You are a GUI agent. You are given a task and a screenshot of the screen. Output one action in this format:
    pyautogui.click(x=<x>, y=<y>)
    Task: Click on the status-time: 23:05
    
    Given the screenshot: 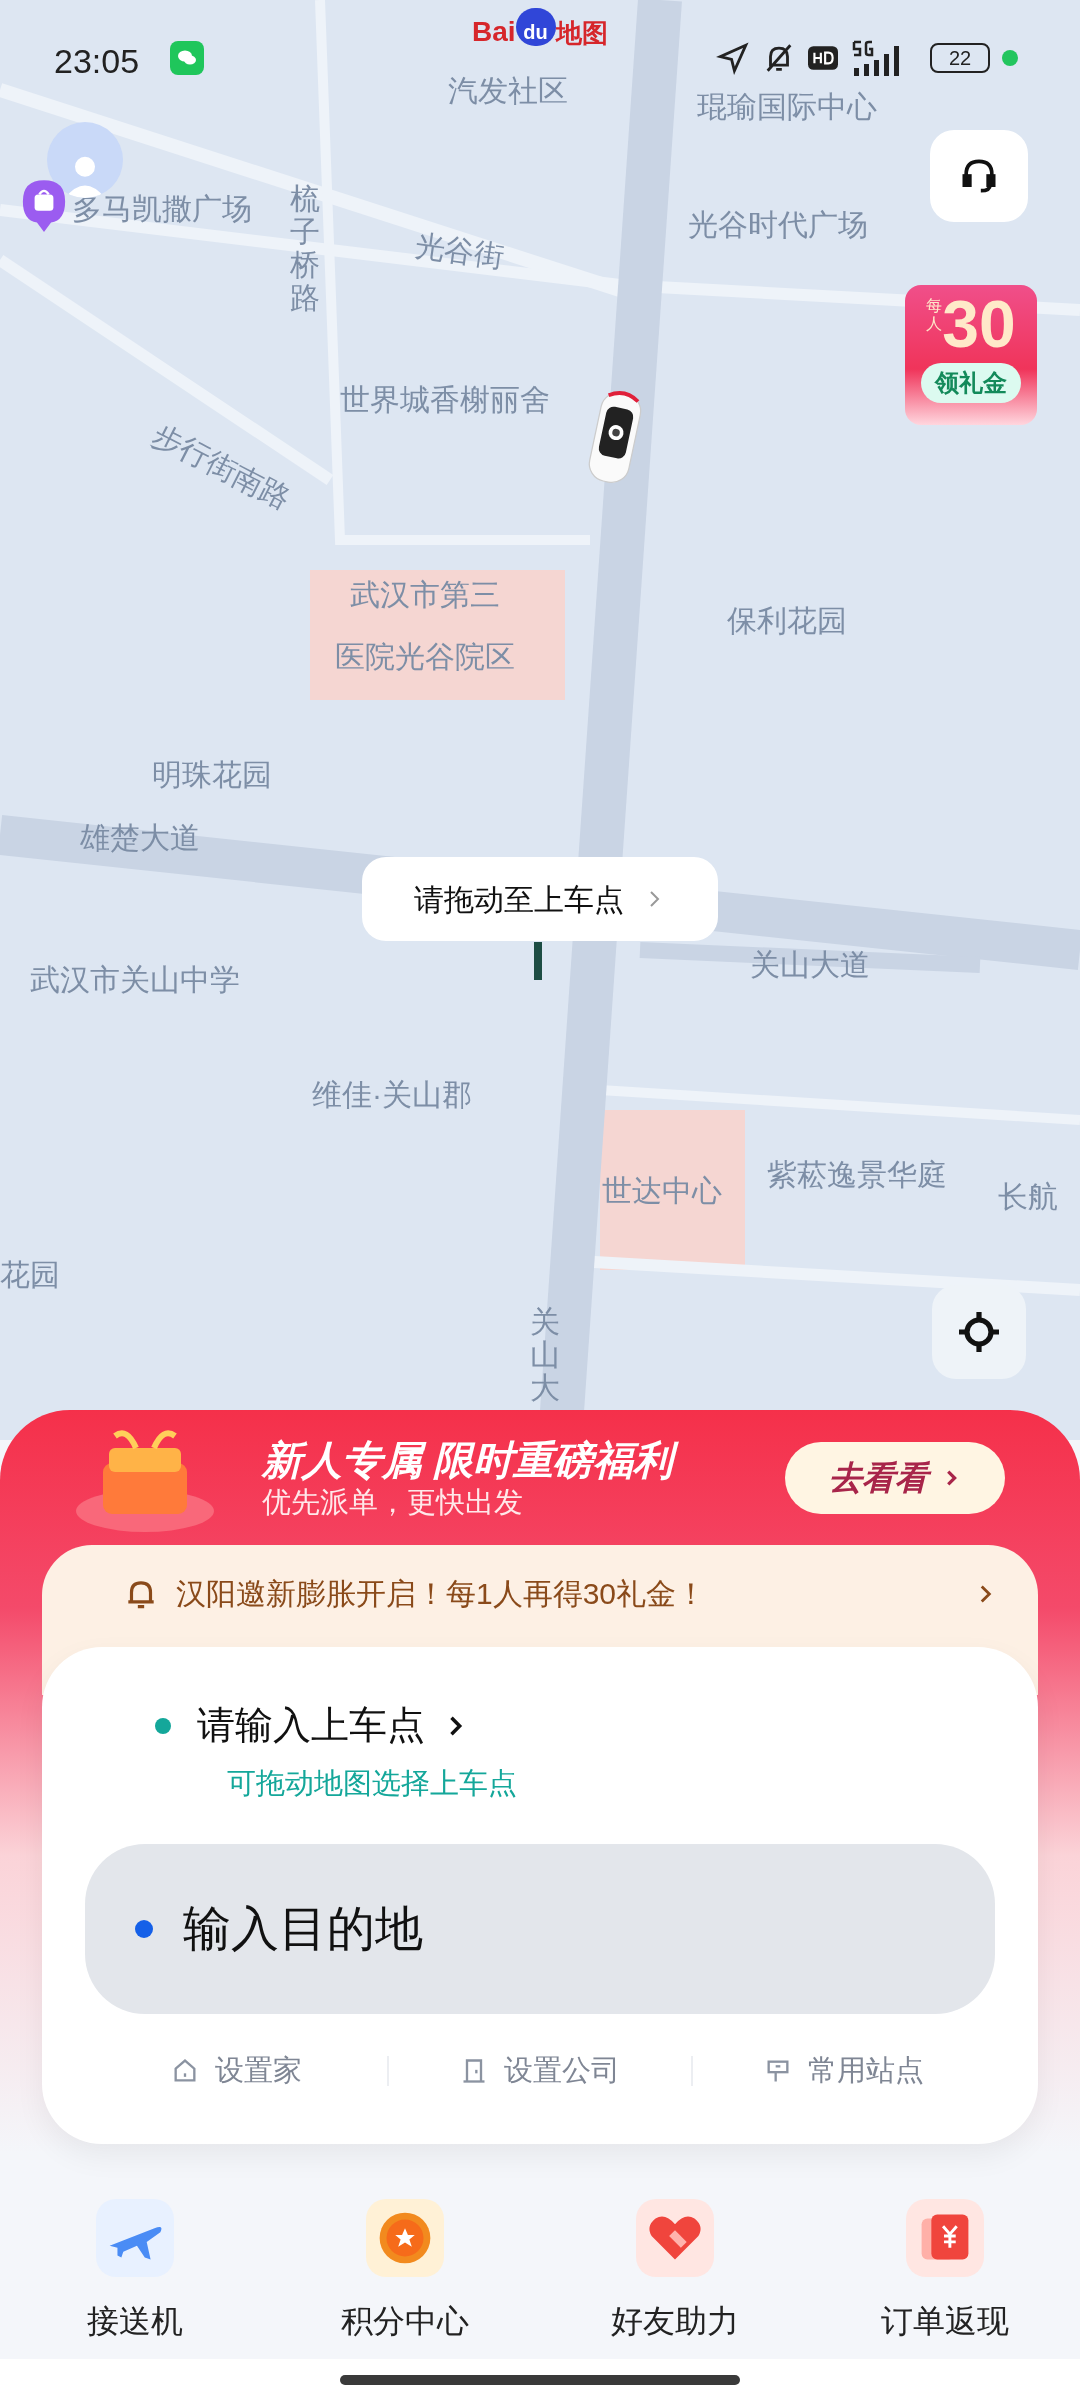 What is the action you would take?
    pyautogui.click(x=97, y=61)
    